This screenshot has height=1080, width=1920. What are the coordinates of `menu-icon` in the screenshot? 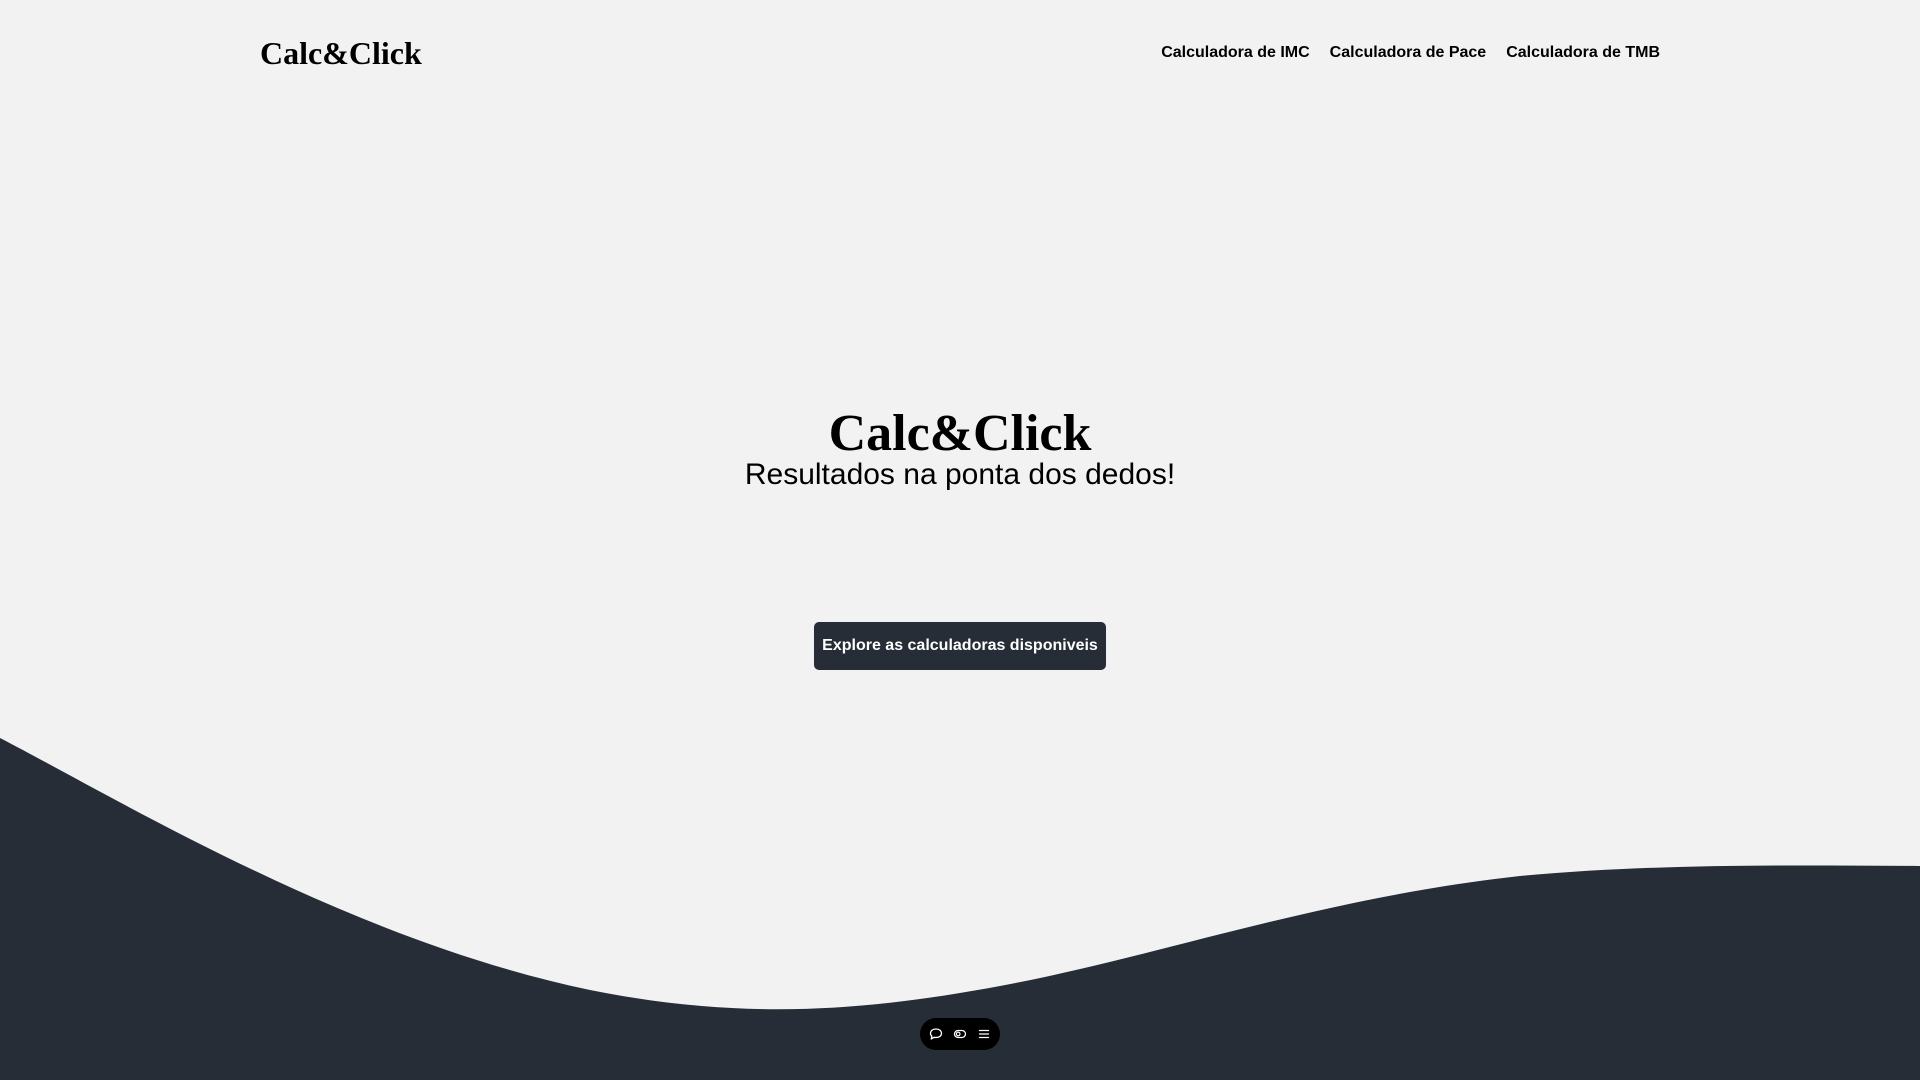 It's located at (984, 1034).